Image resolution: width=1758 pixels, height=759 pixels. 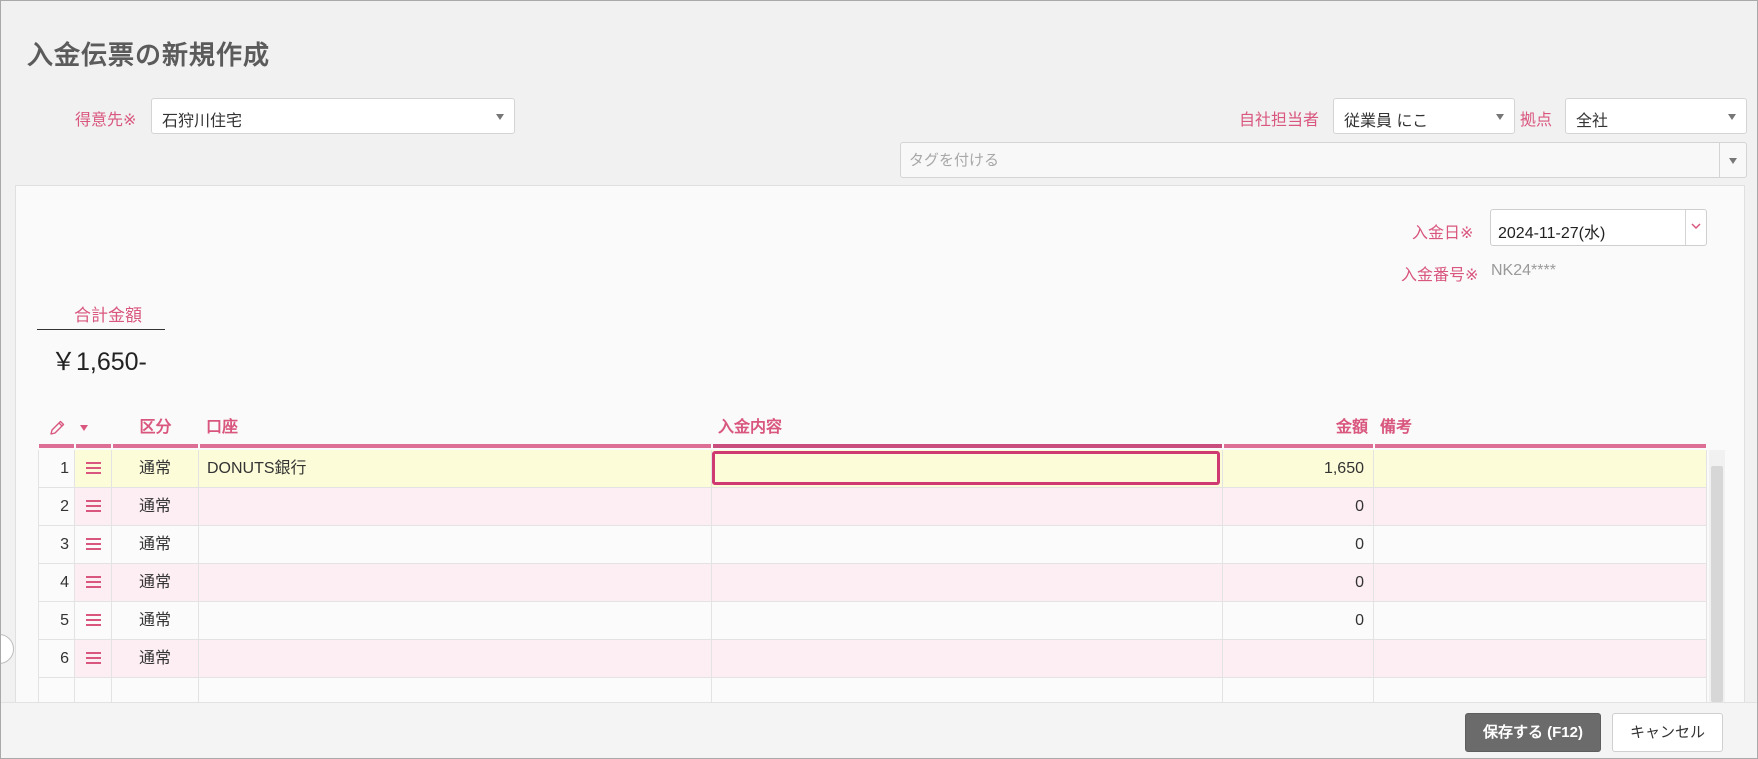 I want to click on base-label: 拠点, so click(x=1536, y=120).